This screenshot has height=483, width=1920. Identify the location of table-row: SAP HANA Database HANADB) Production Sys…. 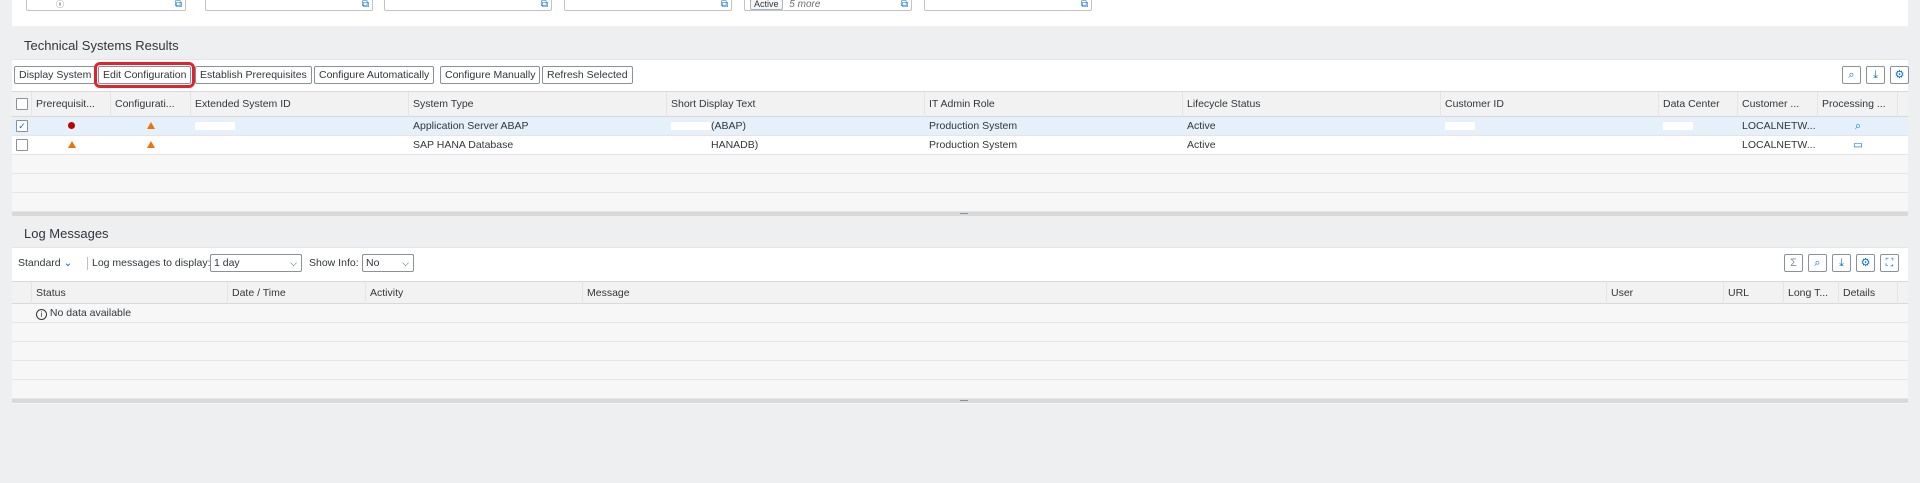
(960, 145).